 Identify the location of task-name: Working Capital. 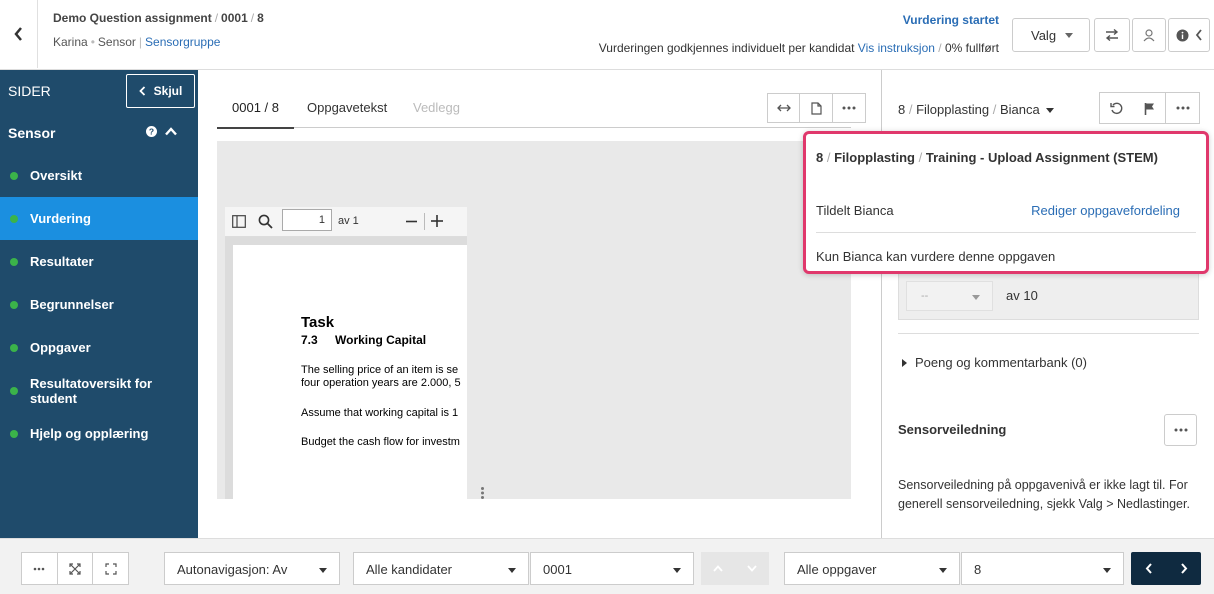
(381, 340).